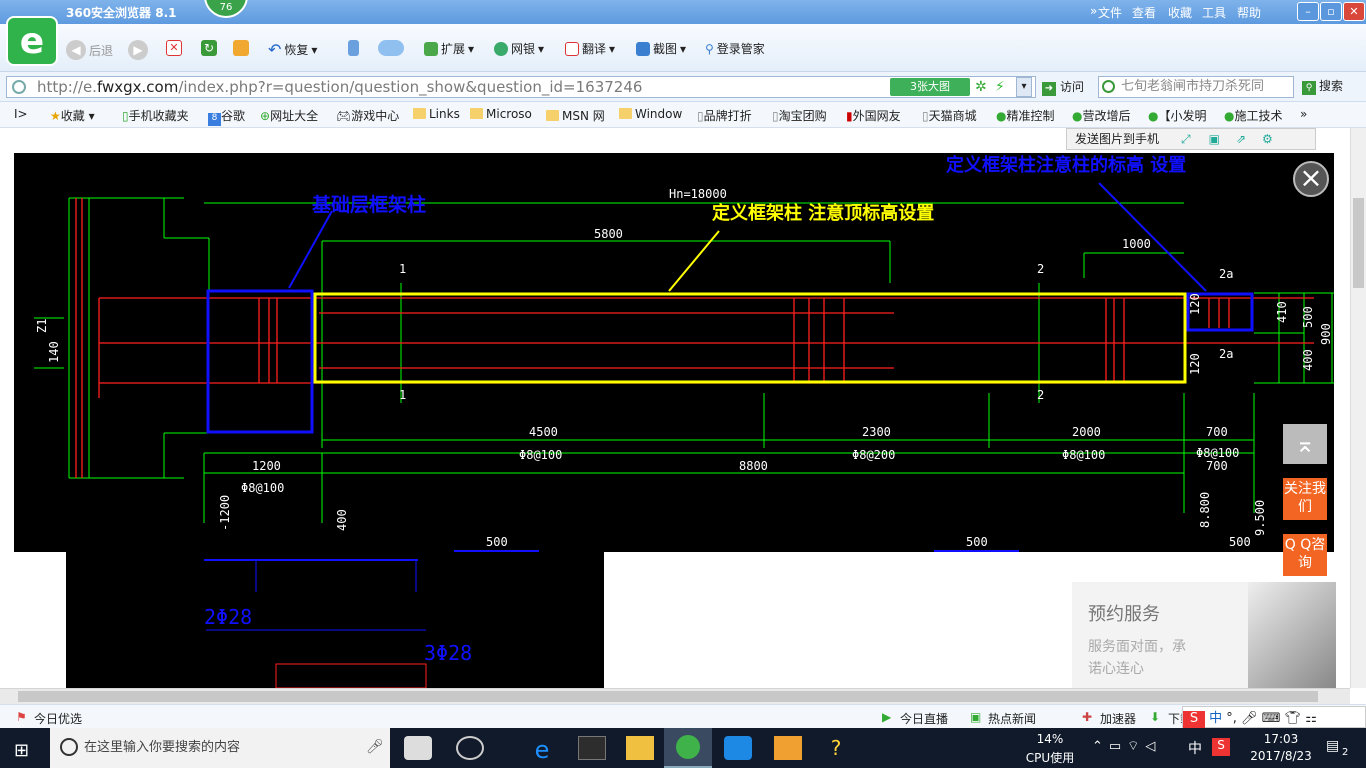 This screenshot has height=768, width=1366. I want to click on fav-item: ●施工技术, so click(1253, 115).